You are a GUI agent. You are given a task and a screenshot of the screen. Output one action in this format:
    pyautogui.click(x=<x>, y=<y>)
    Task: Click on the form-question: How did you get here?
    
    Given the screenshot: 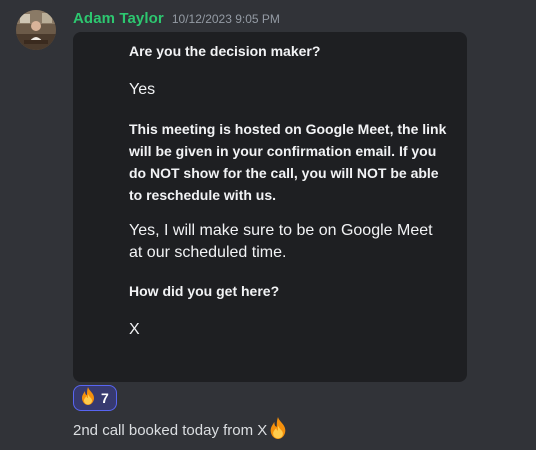 What is the action you would take?
    pyautogui.click(x=204, y=291)
    